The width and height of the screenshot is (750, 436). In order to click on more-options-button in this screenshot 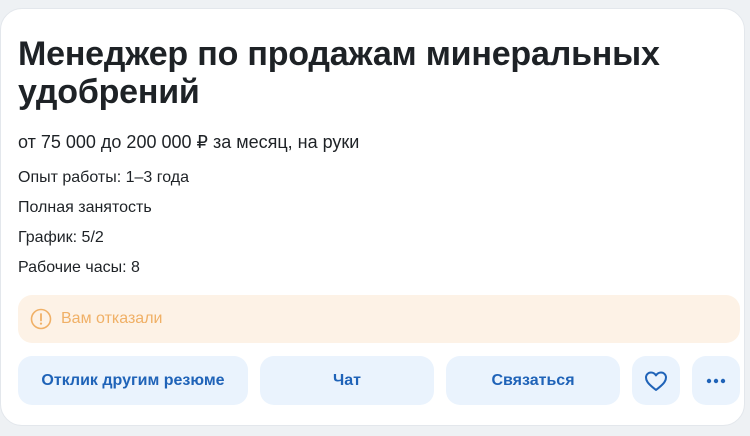, I will do `click(716, 380)`.